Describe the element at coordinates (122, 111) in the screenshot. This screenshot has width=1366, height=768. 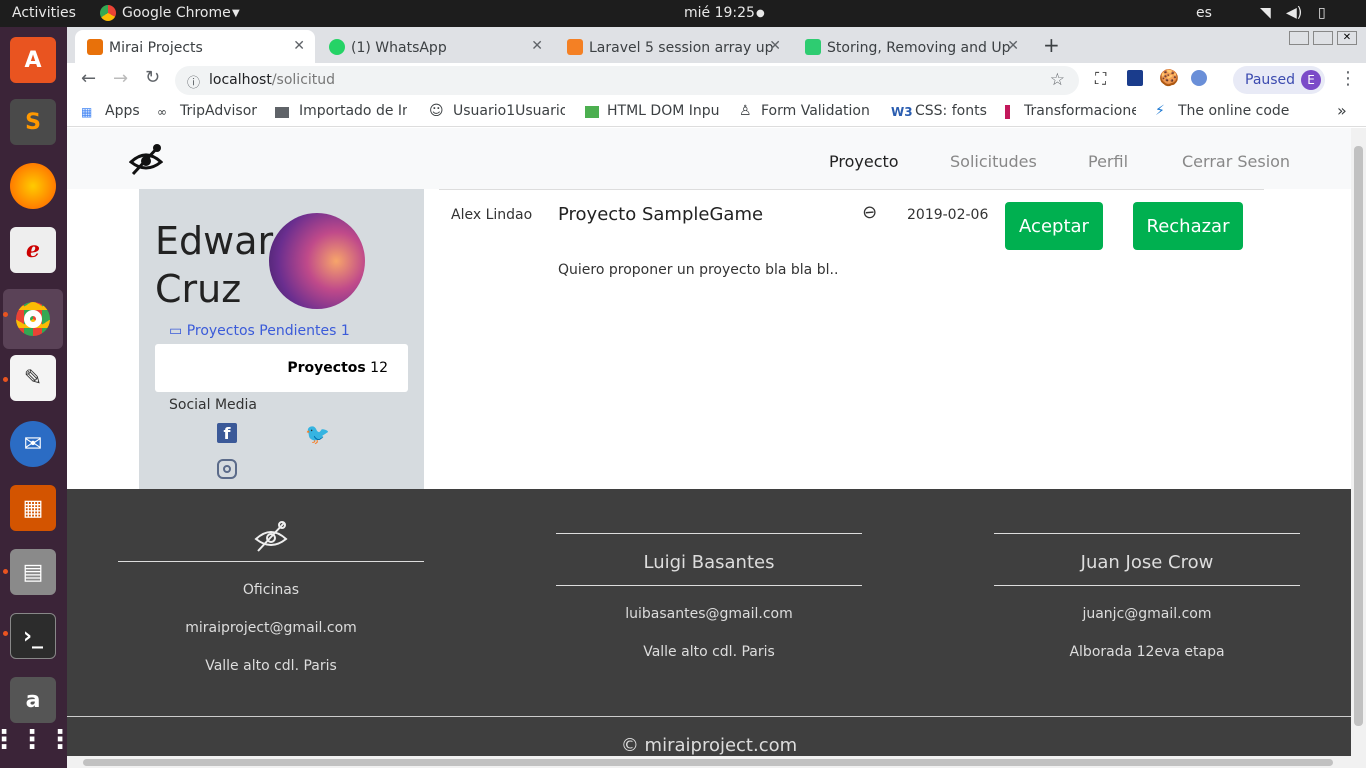
I see `bookmark-apps: Apps` at that location.